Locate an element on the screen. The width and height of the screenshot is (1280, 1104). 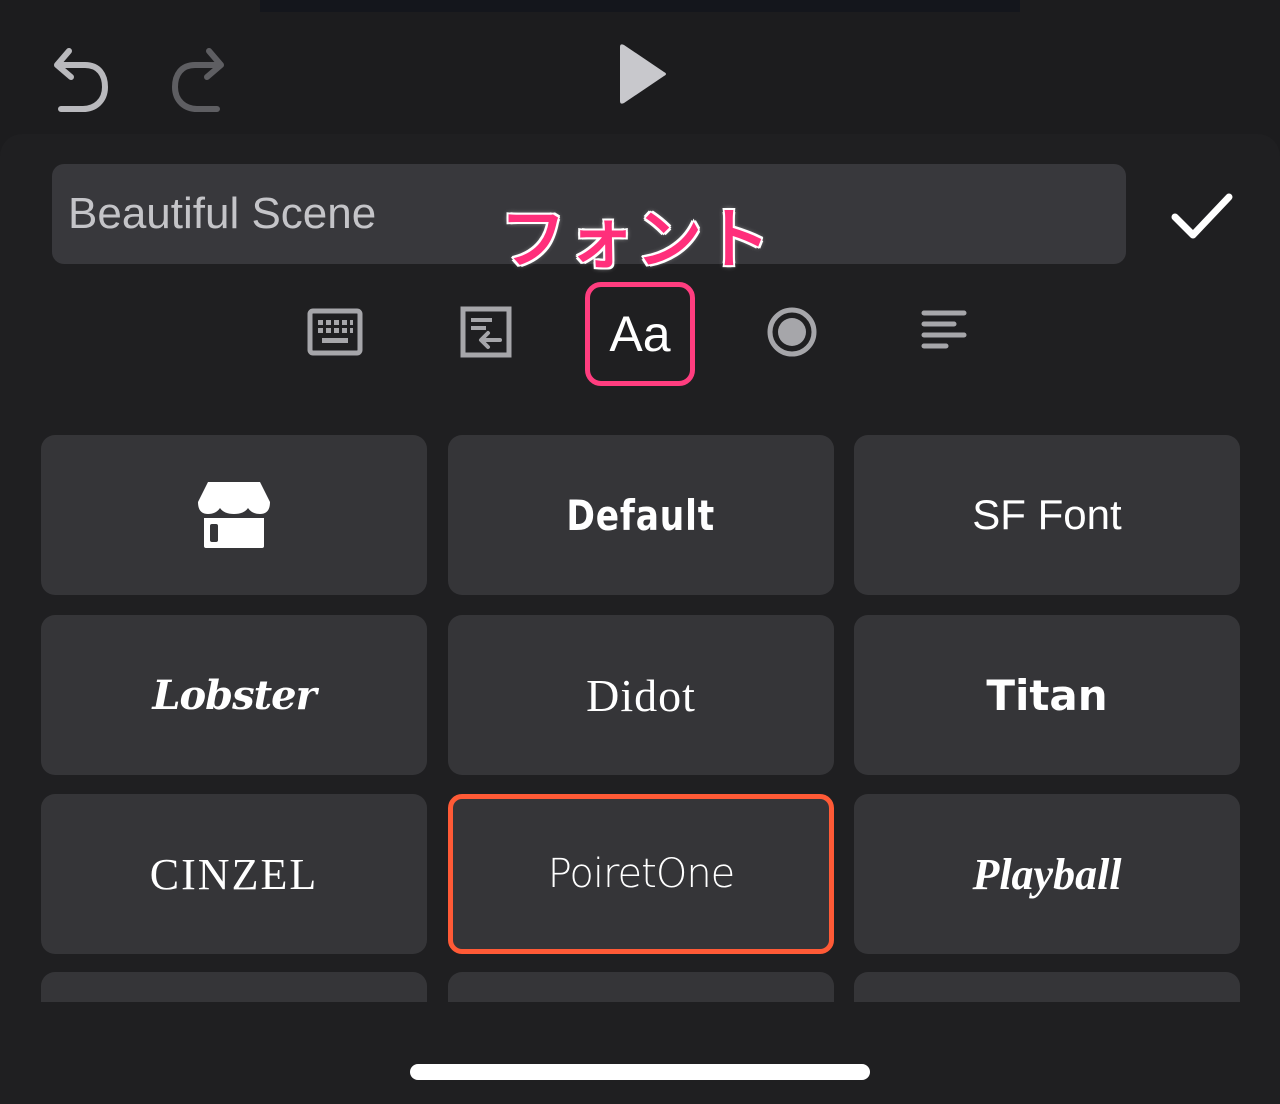
font-option-default: Default is located at coordinates (641, 515).